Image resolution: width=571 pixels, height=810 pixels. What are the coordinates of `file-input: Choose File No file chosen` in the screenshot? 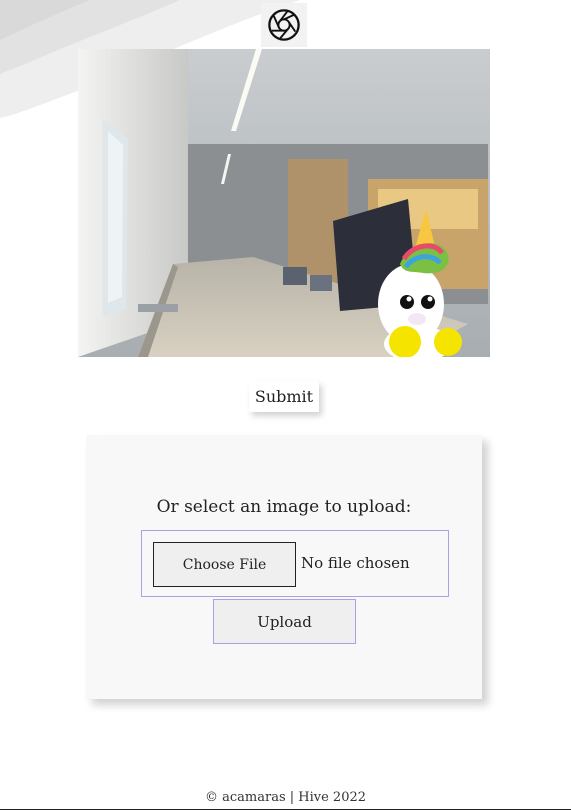 It's located at (295, 563).